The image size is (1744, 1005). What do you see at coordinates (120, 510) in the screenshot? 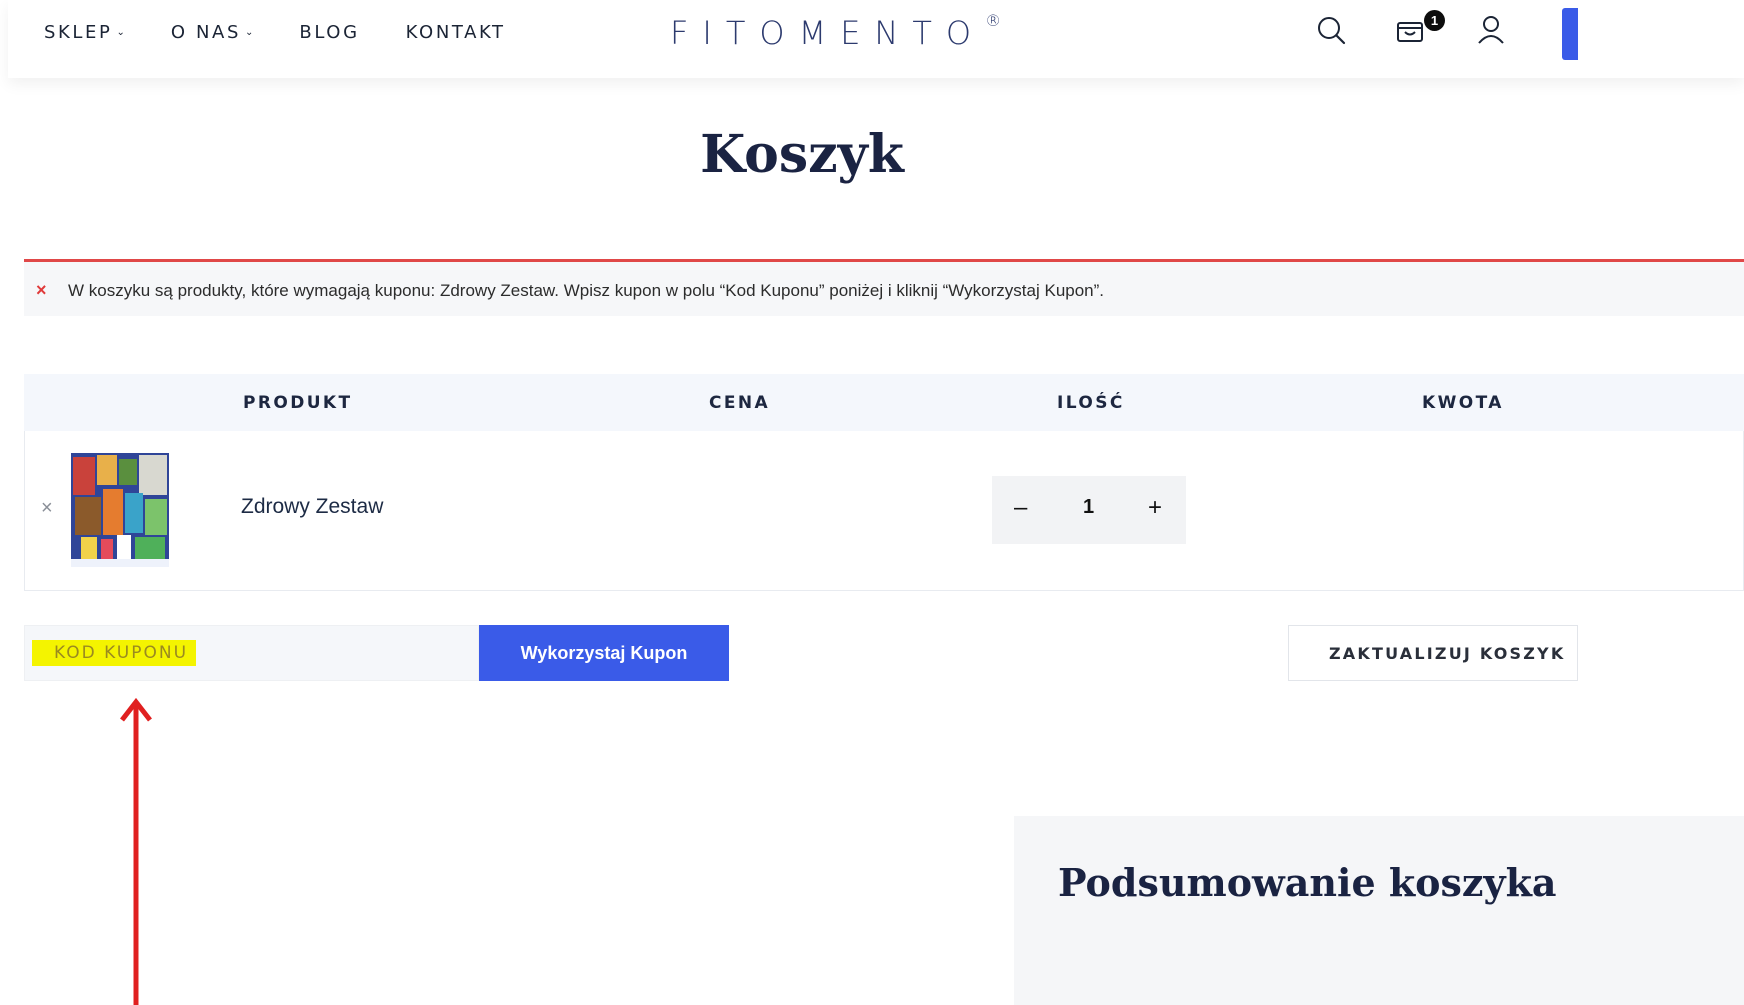
I see `product-thumbnail` at bounding box center [120, 510].